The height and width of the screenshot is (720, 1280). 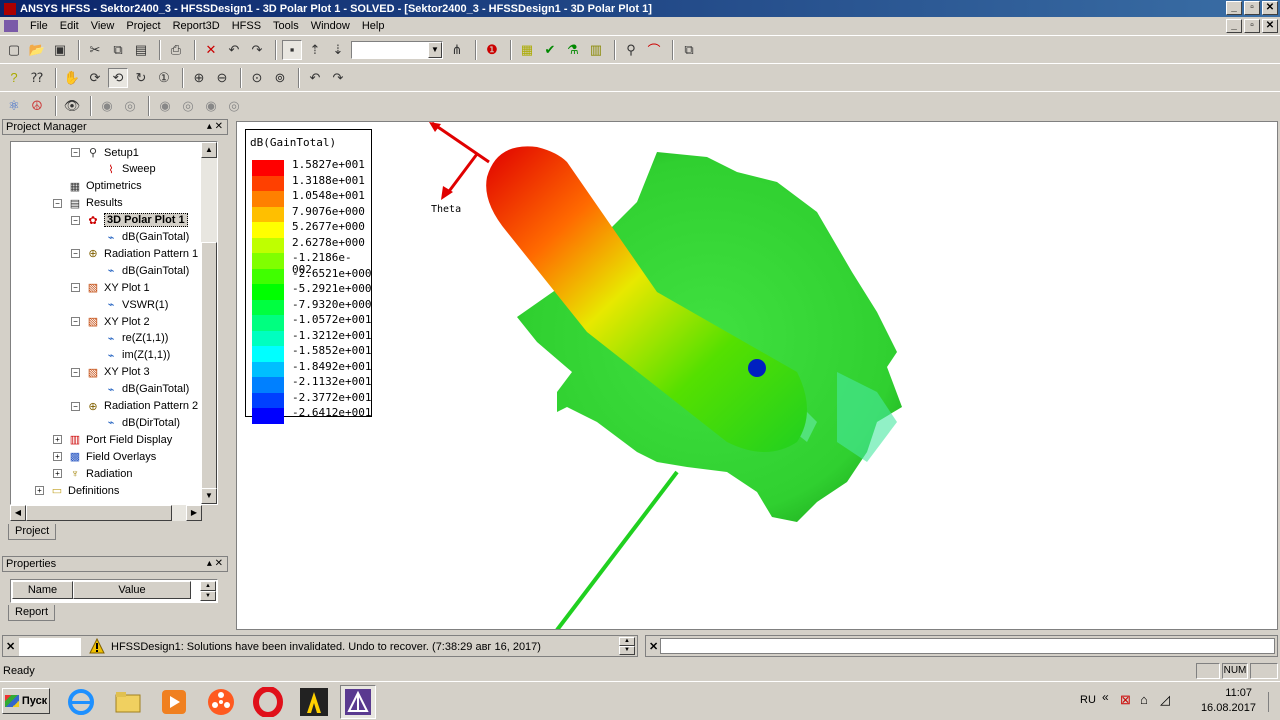 What do you see at coordinates (1272, 702) in the screenshot?
I see `show-desktop-button` at bounding box center [1272, 702].